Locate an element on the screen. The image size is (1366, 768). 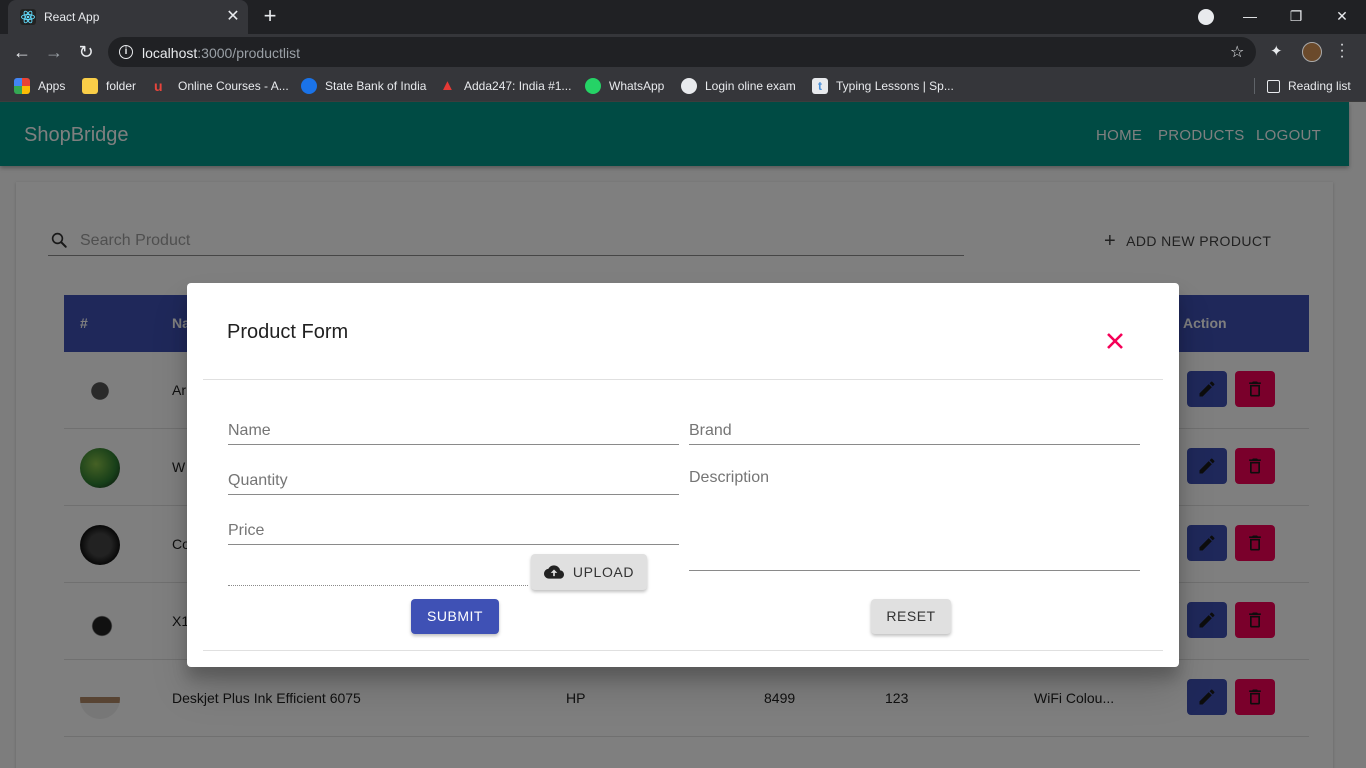
bookmark-folder: folder is located at coordinates (109, 86).